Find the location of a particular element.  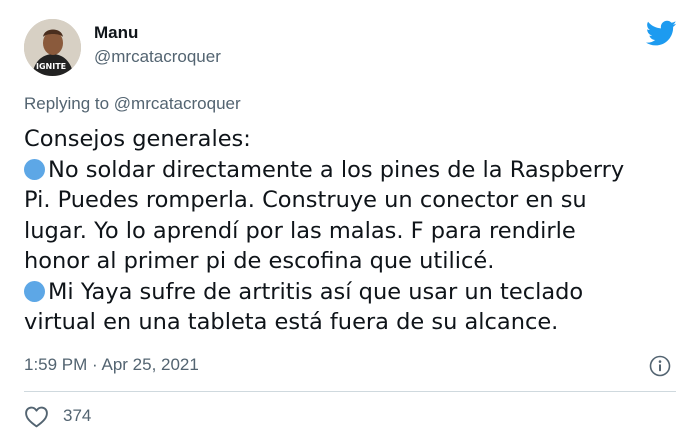

tweet-line: Consejos generales: is located at coordinates (137, 139).